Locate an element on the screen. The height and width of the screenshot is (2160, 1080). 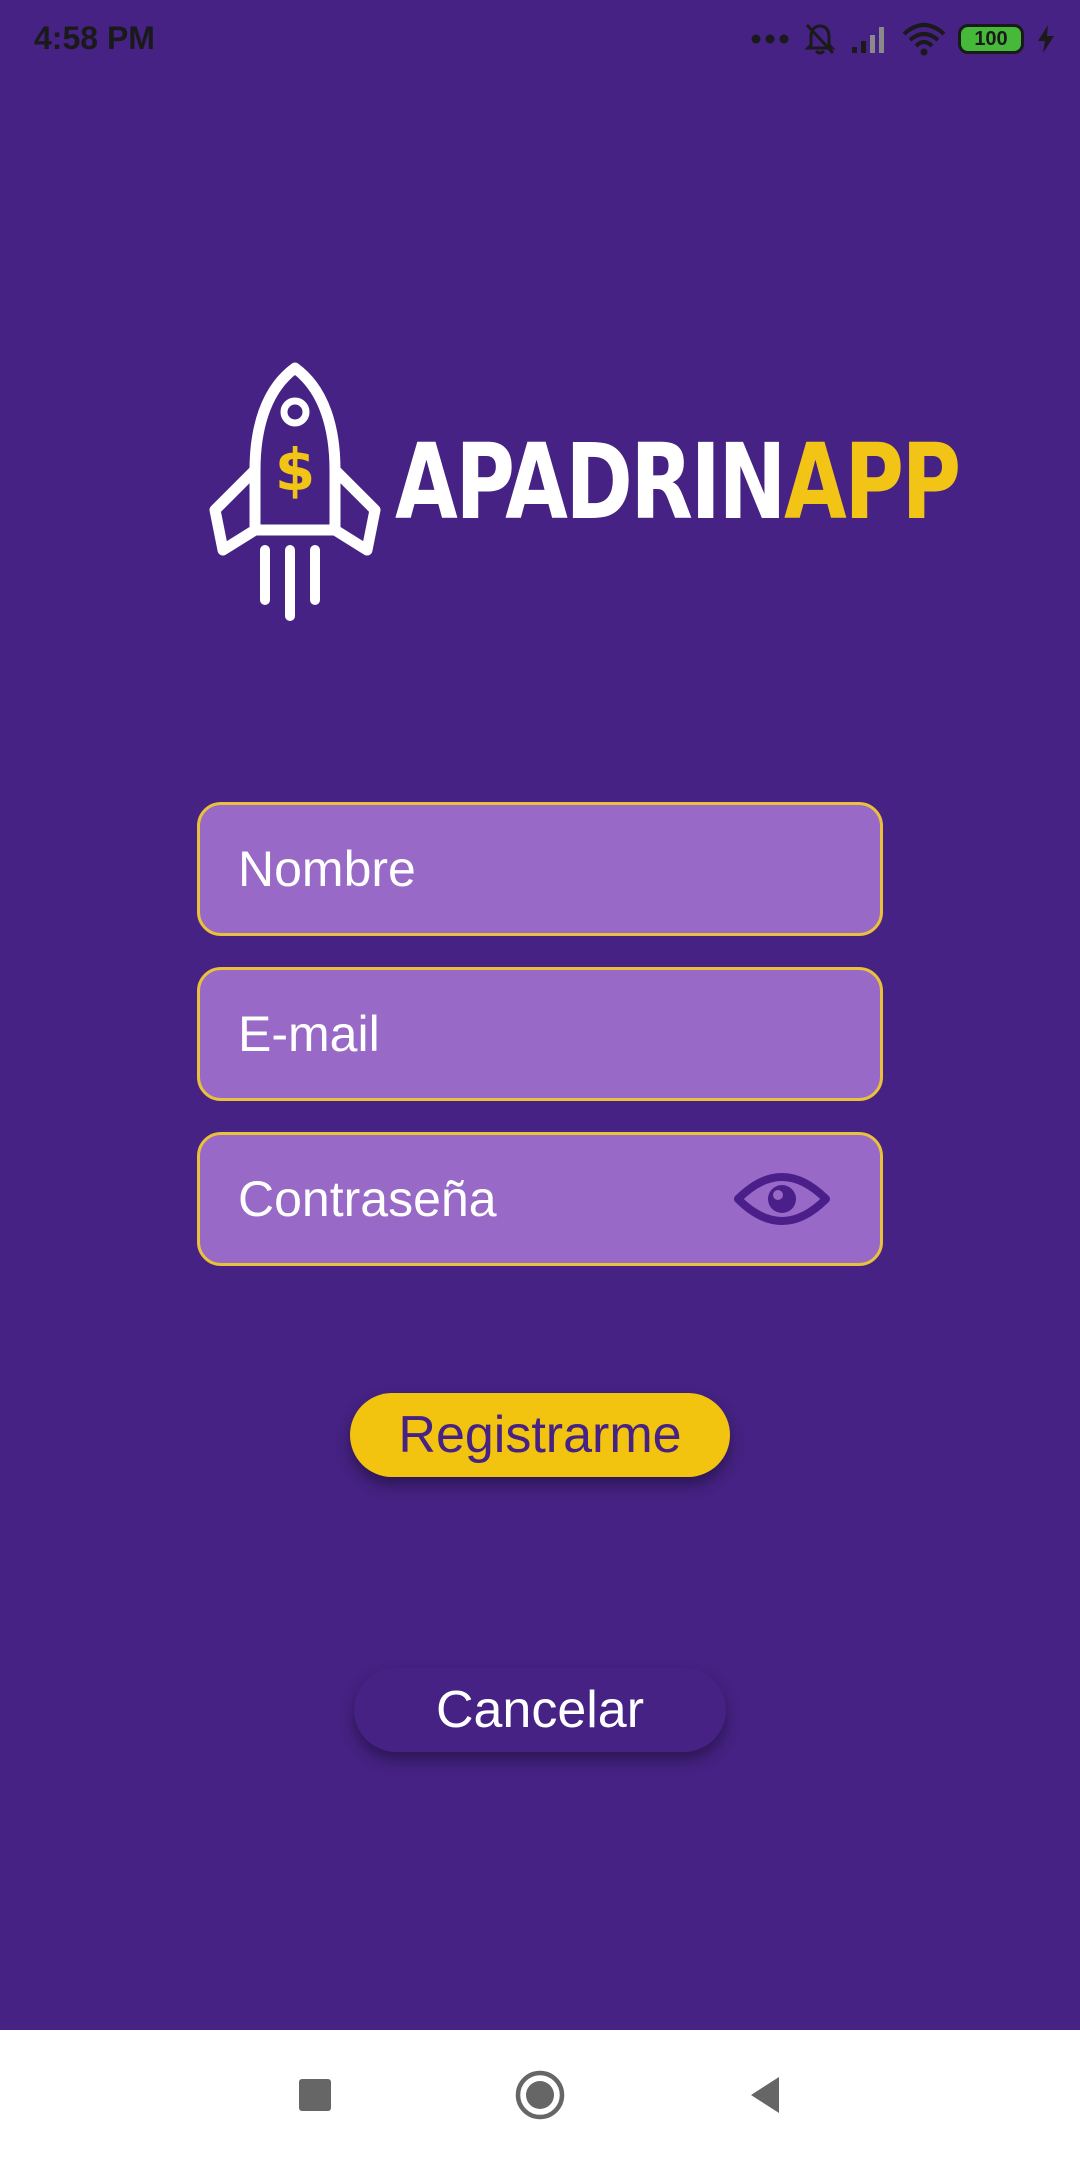
app-name-part-1: APADRIN is located at coordinates (590, 482).